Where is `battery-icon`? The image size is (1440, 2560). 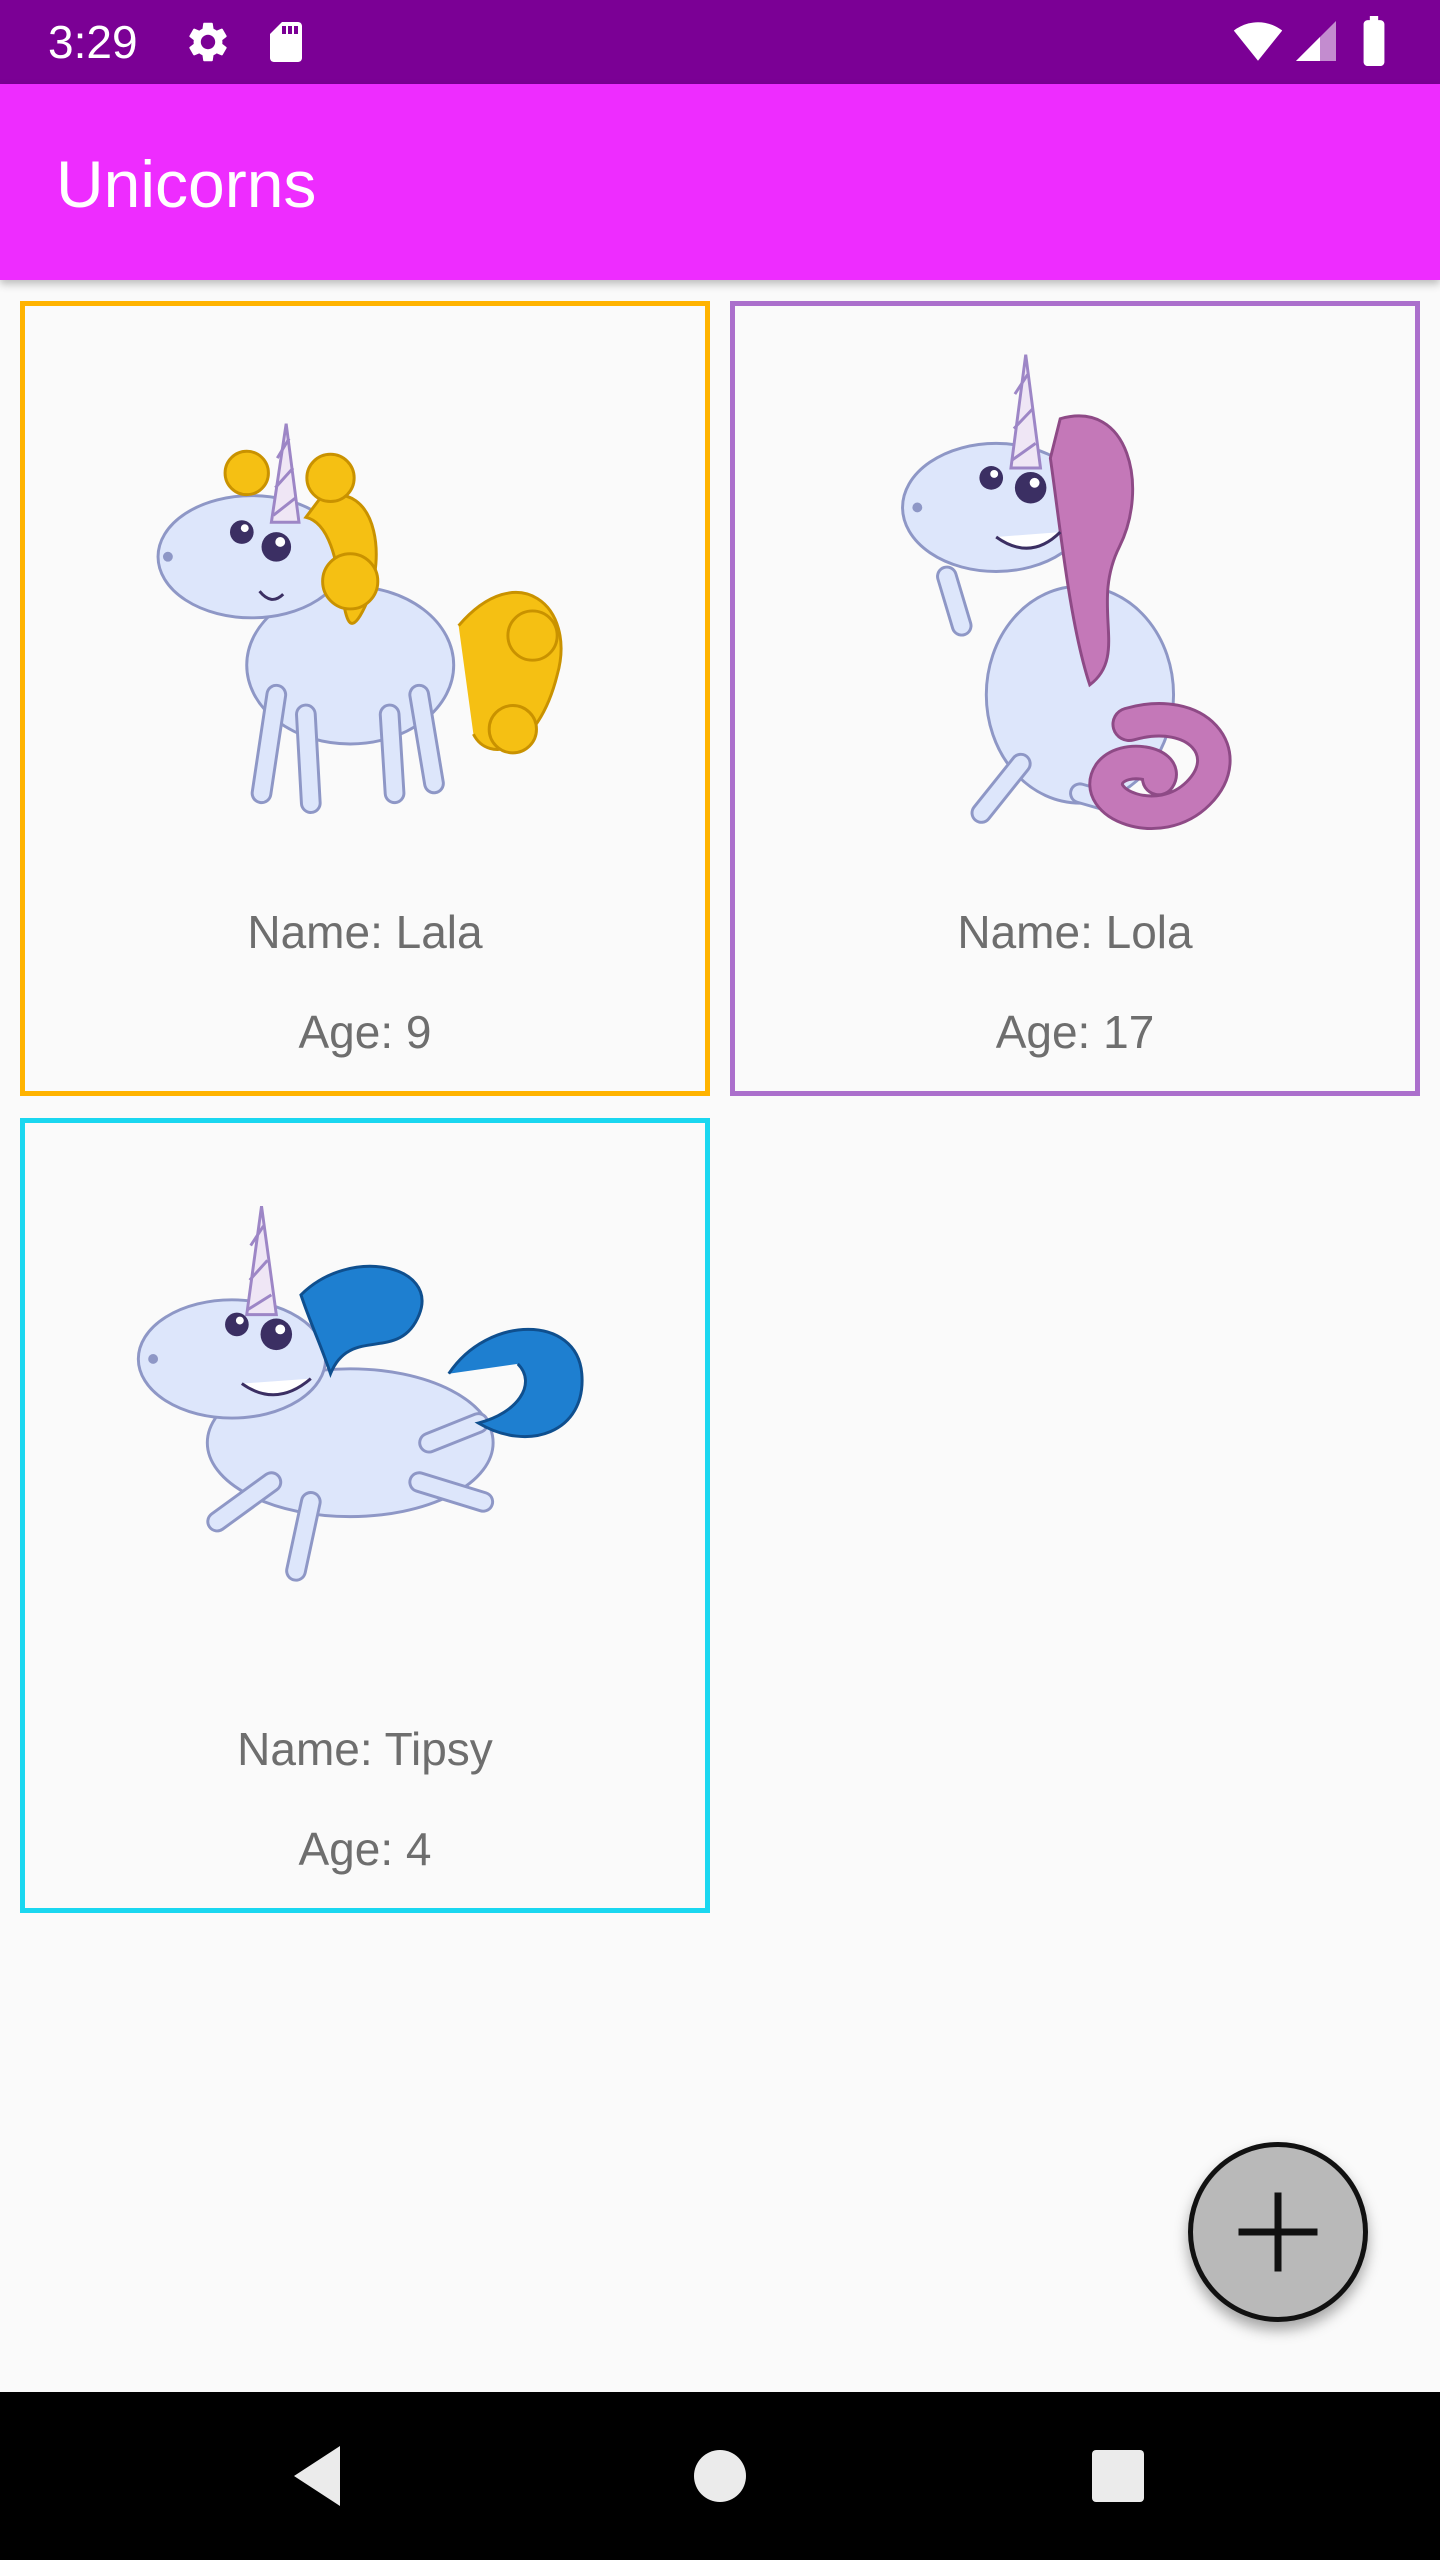 battery-icon is located at coordinates (1374, 41).